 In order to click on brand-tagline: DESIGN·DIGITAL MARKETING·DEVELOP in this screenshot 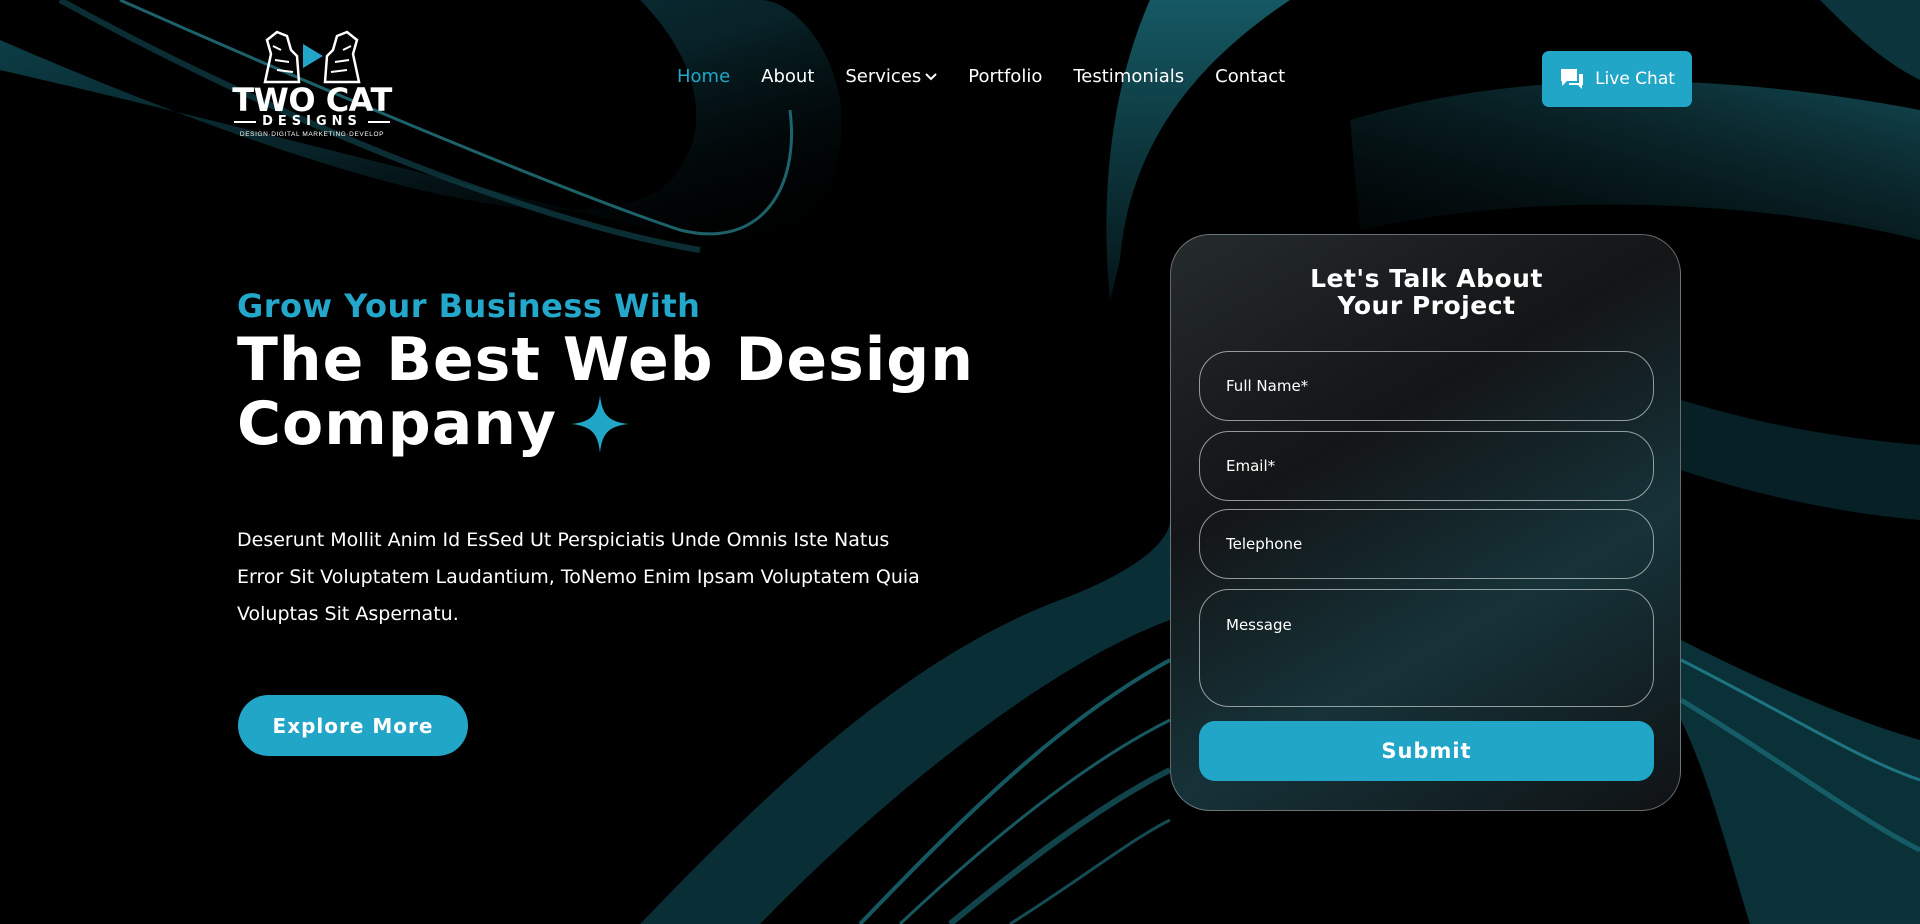, I will do `click(312, 134)`.